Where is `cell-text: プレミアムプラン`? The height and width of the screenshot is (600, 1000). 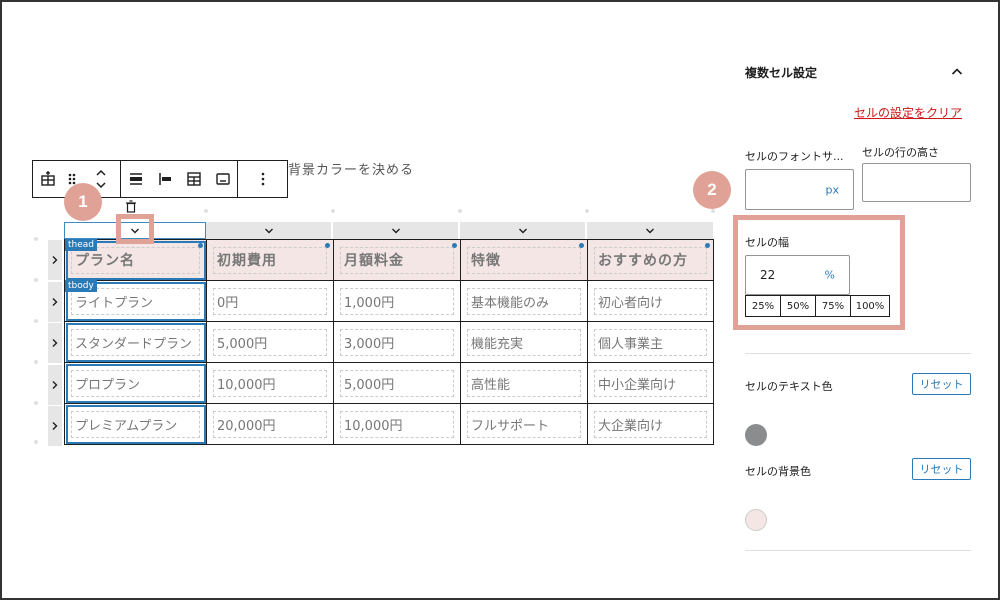
cell-text: プレミアムプラン is located at coordinates (135, 424).